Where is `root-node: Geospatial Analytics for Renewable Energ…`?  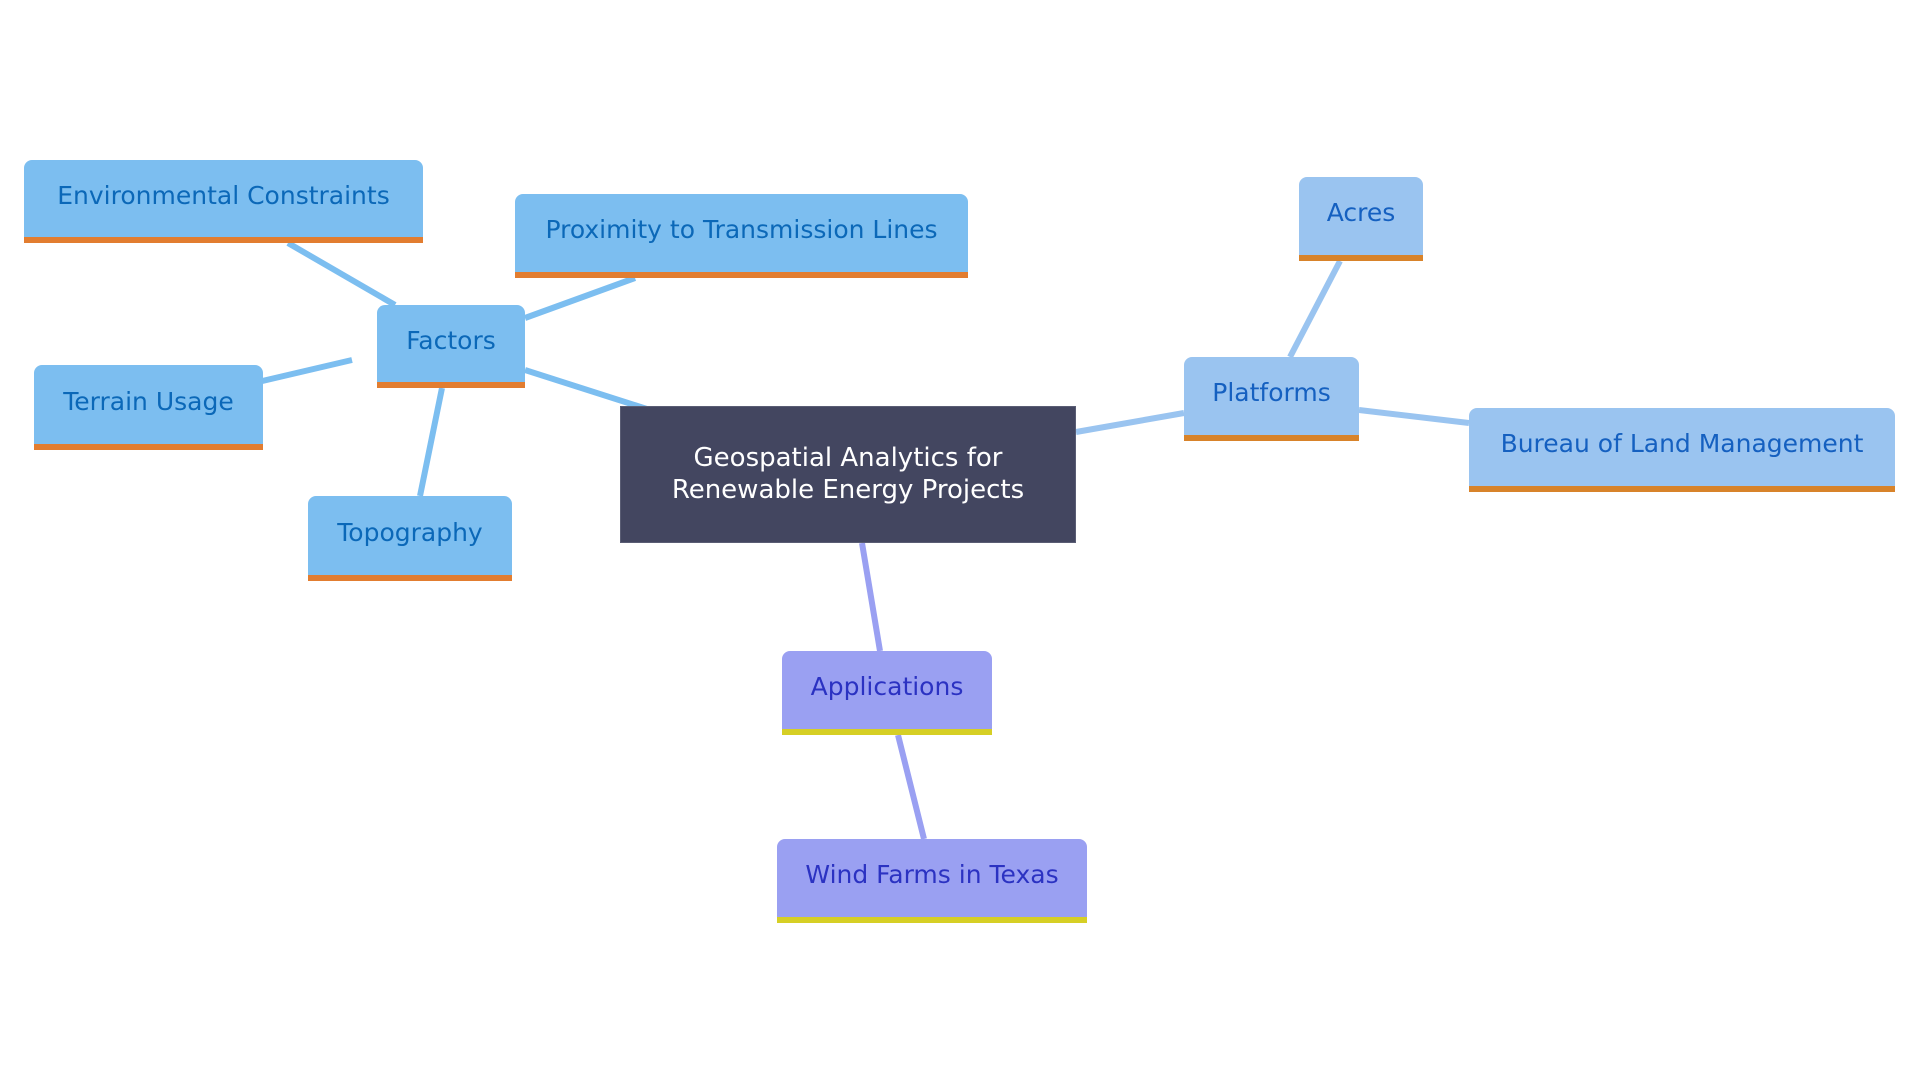
root-node: Geospatial Analytics for Renewable Energ… is located at coordinates (848, 474).